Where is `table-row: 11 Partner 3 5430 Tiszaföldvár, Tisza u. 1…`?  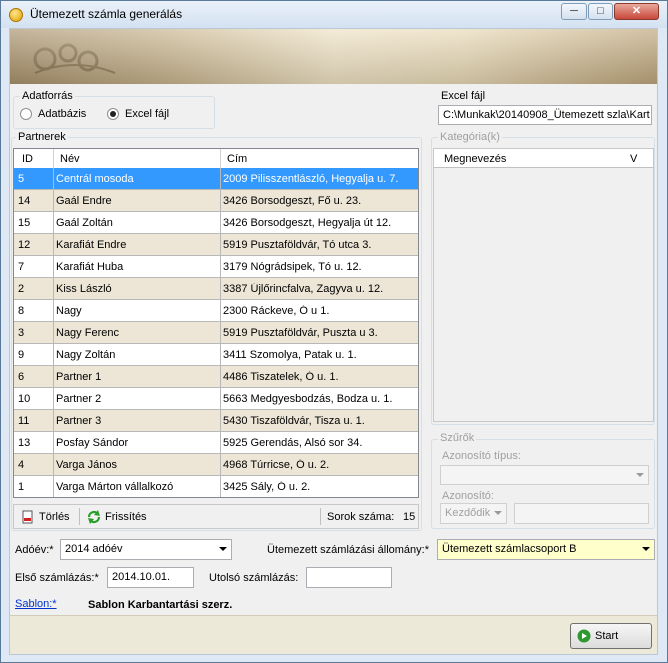
table-row: 11 Partner 3 5430 Tiszaföldvár, Tisza u. 1… is located at coordinates (216, 421).